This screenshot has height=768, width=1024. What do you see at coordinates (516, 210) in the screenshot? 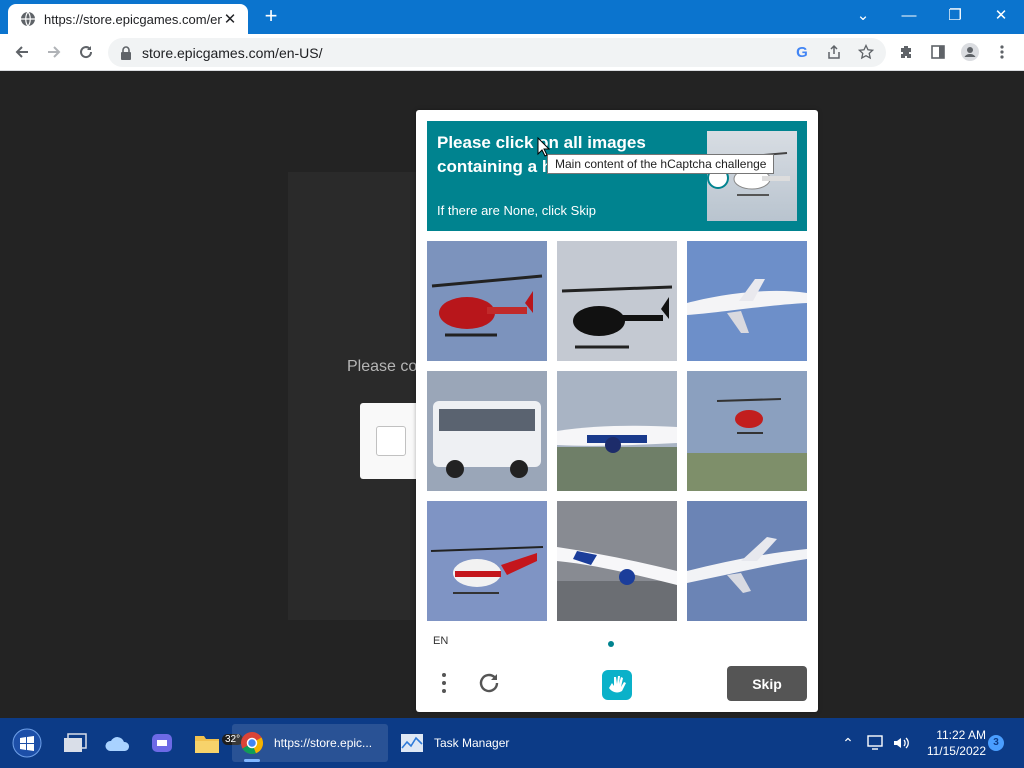
I see `prompt-subtitle: If there are None, click Skip` at bounding box center [516, 210].